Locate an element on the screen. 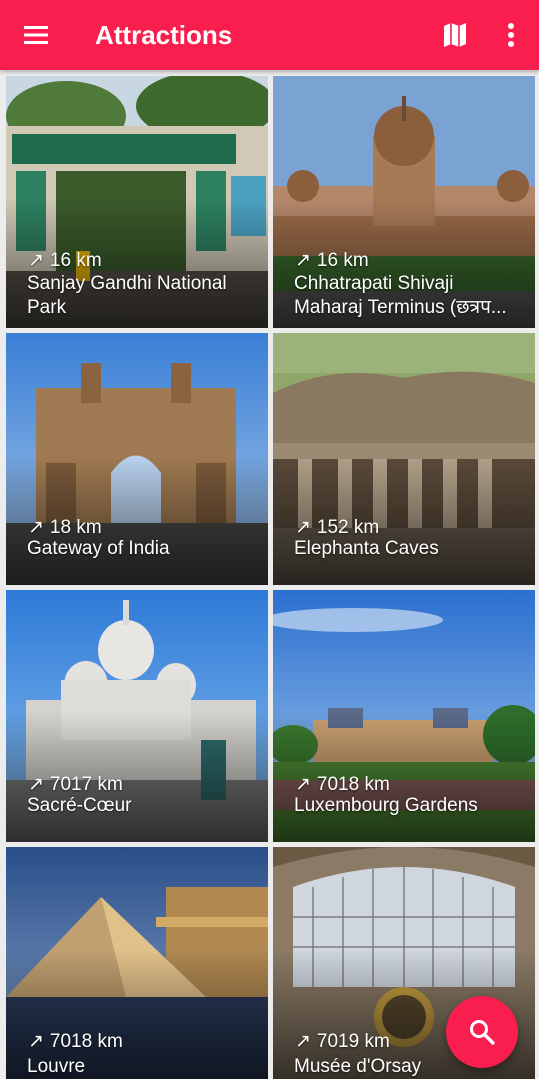 Image resolution: width=539 pixels, height=1079 pixels. menu-icon is located at coordinates (36, 35).